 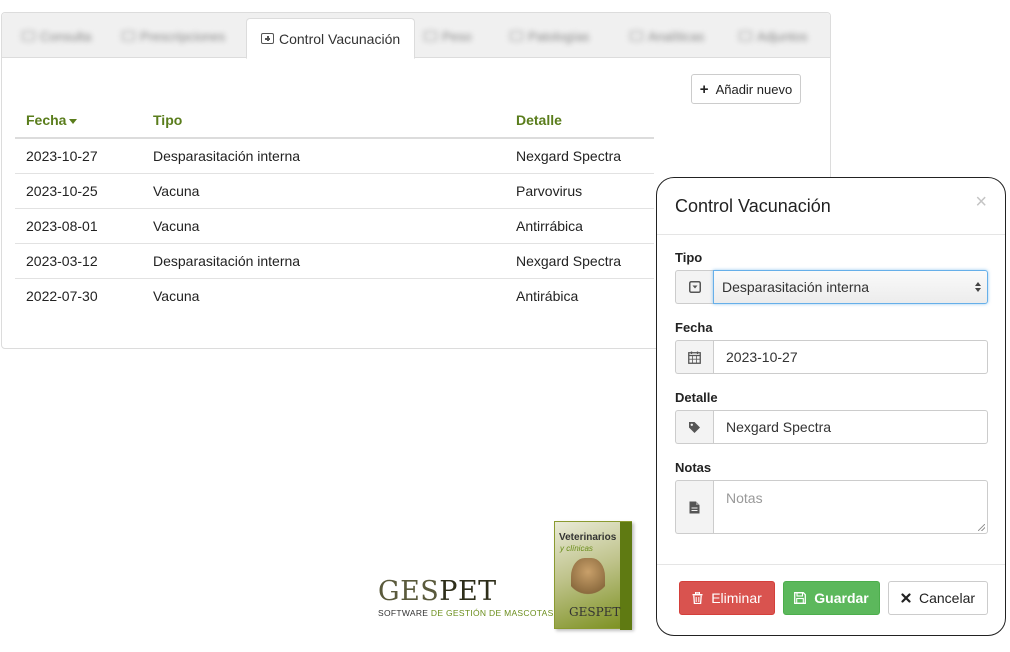 What do you see at coordinates (850, 427) in the screenshot?
I see `detalle-input: Nexgard Spectra` at bounding box center [850, 427].